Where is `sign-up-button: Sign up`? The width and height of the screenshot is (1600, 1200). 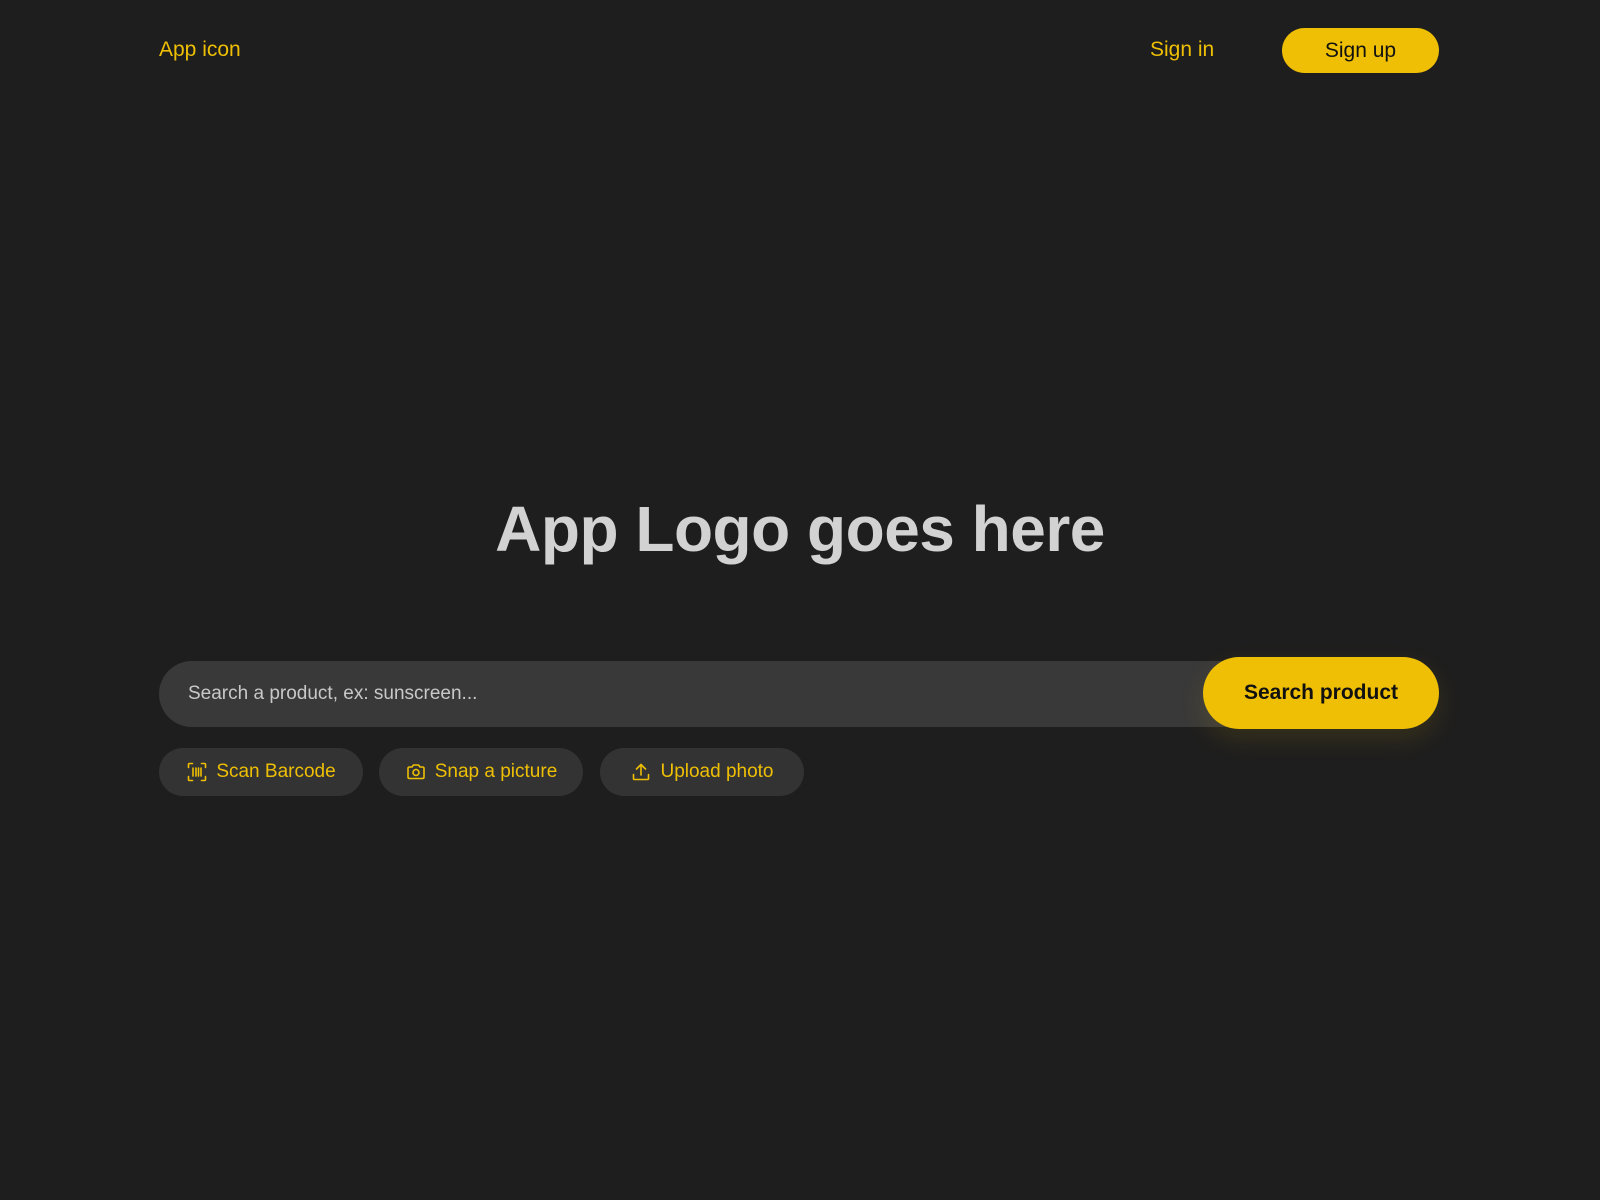 sign-up-button: Sign up is located at coordinates (1360, 50).